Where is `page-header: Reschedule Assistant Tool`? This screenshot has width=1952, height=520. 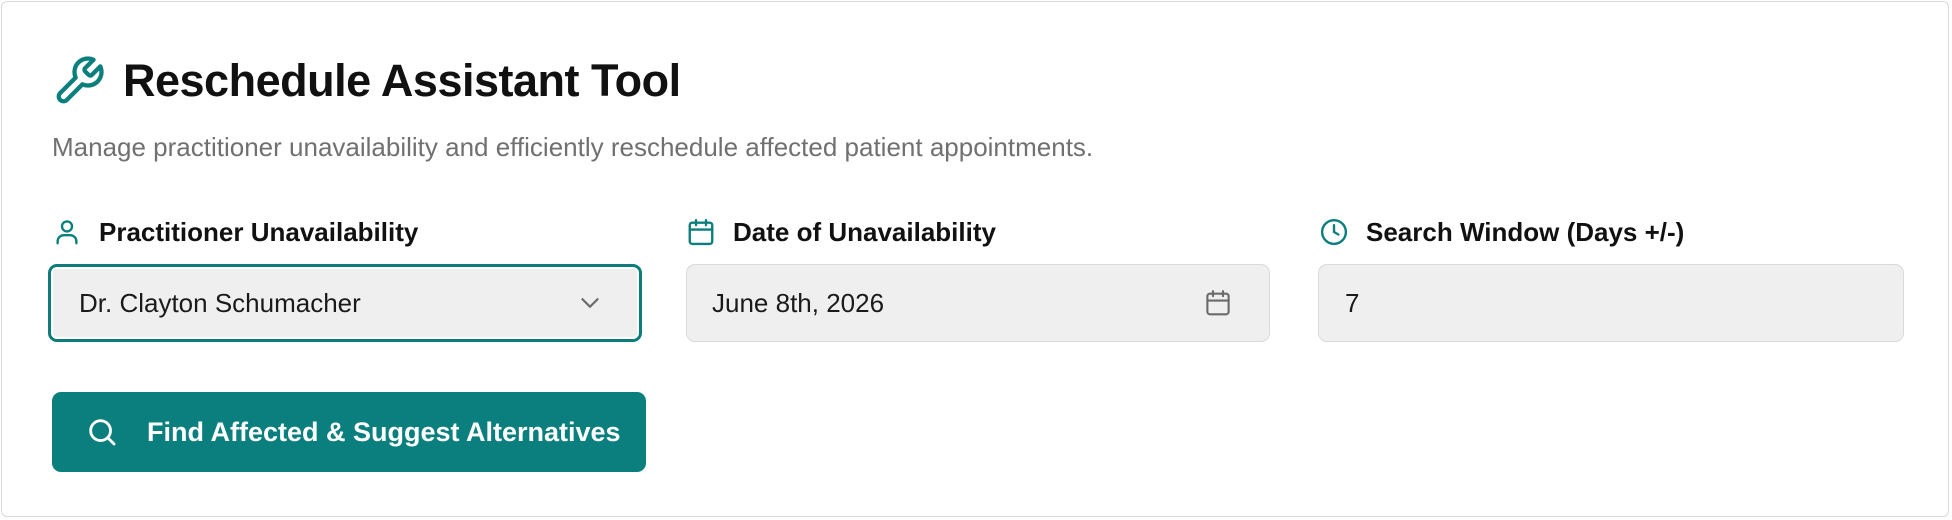
page-header: Reschedule Assistant Tool is located at coordinates (366, 81).